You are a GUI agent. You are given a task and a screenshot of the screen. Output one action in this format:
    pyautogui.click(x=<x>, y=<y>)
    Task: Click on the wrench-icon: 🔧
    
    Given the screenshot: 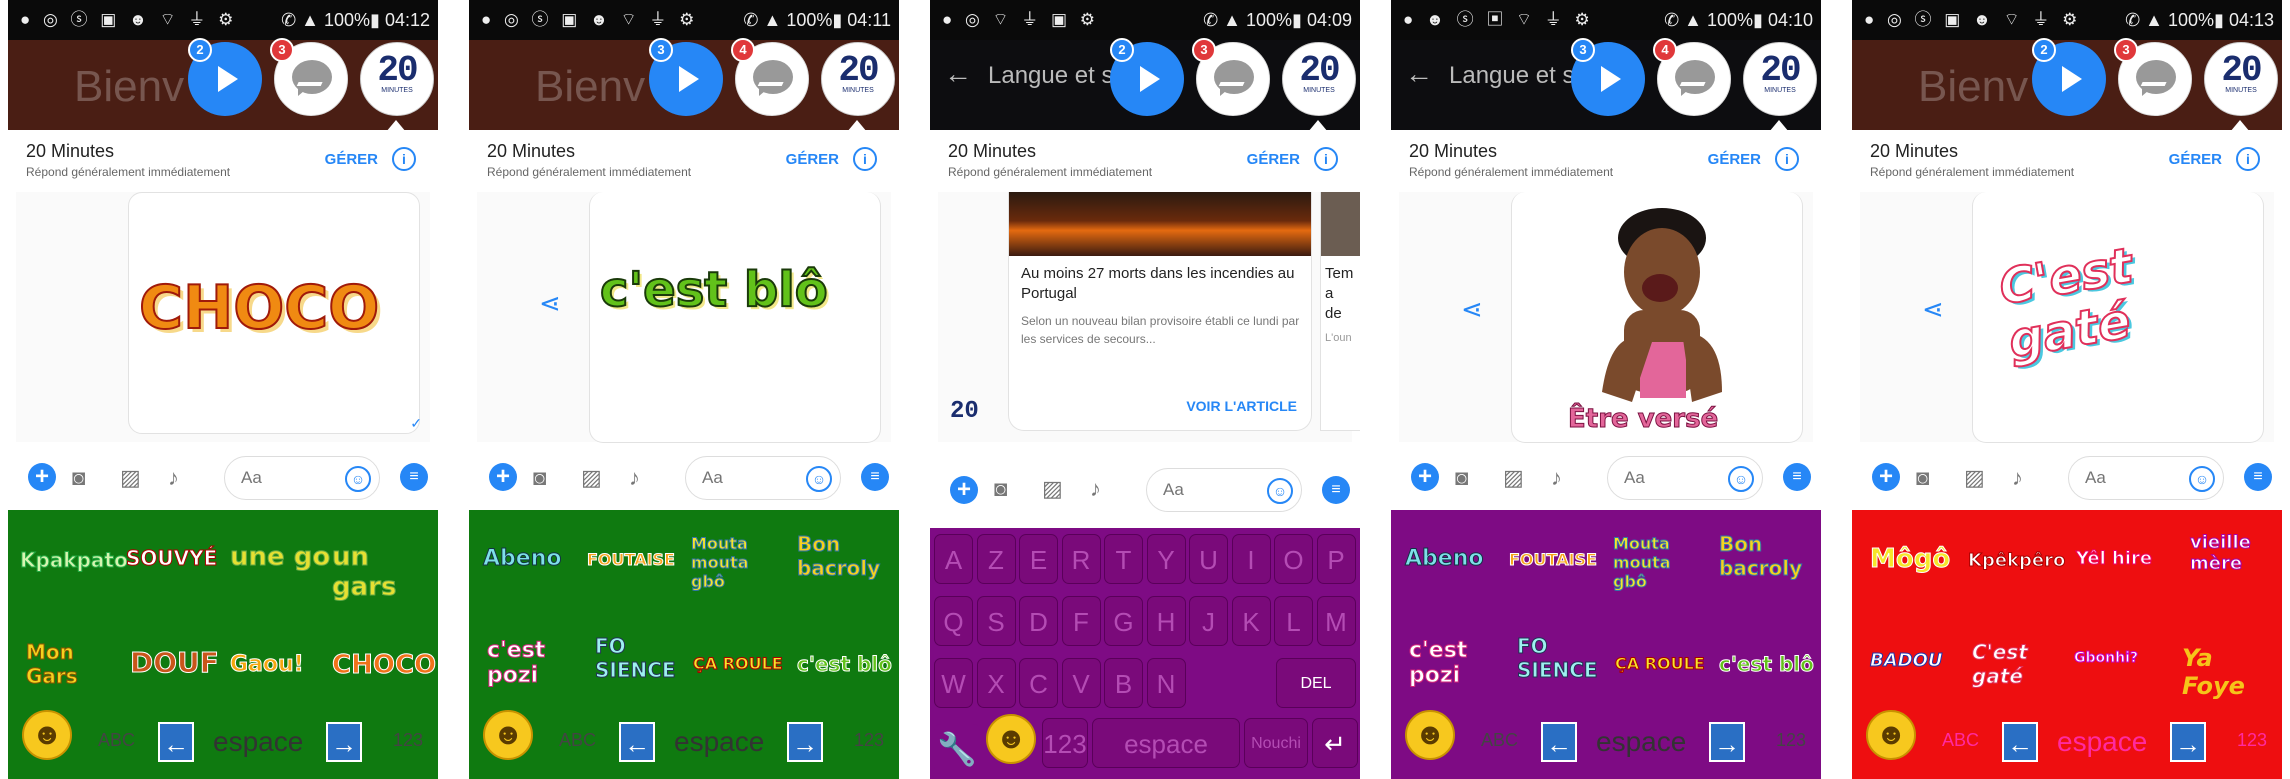 What is the action you would take?
    pyautogui.click(x=957, y=749)
    